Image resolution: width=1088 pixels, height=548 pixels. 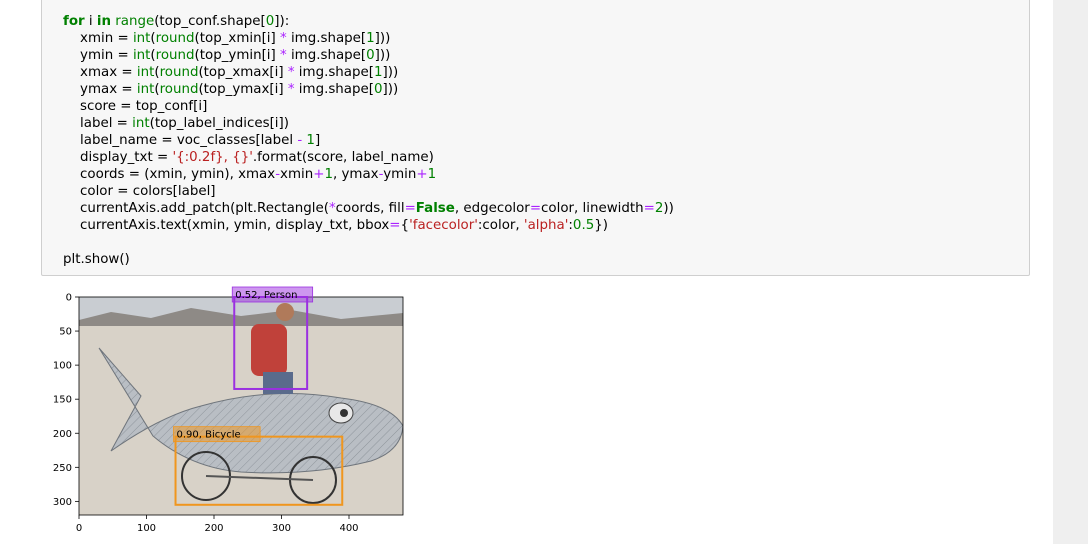 I want to click on x-tick-label: 0, so click(x=79, y=528).